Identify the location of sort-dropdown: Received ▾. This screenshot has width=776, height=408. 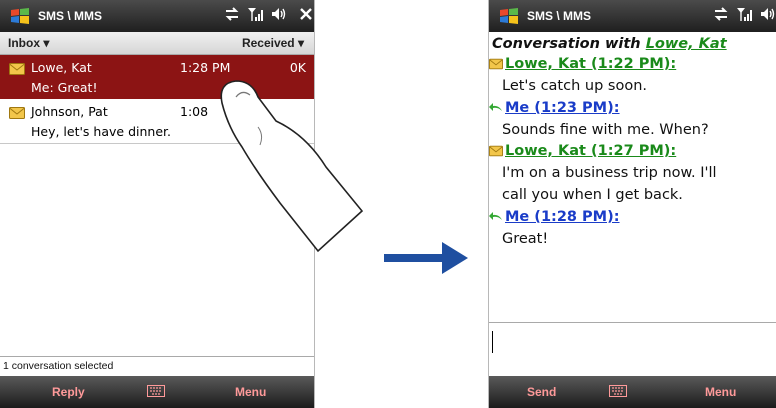
(273, 43).